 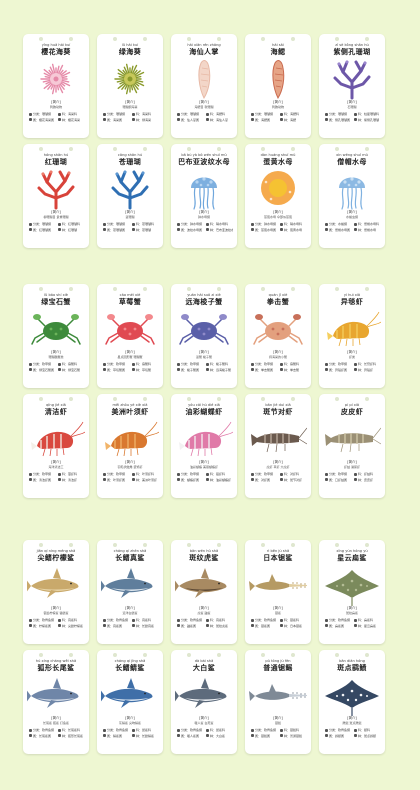 What do you see at coordinates (130, 411) in the screenshot?
I see `card-name: 美洲叶须虾` at bounding box center [130, 411].